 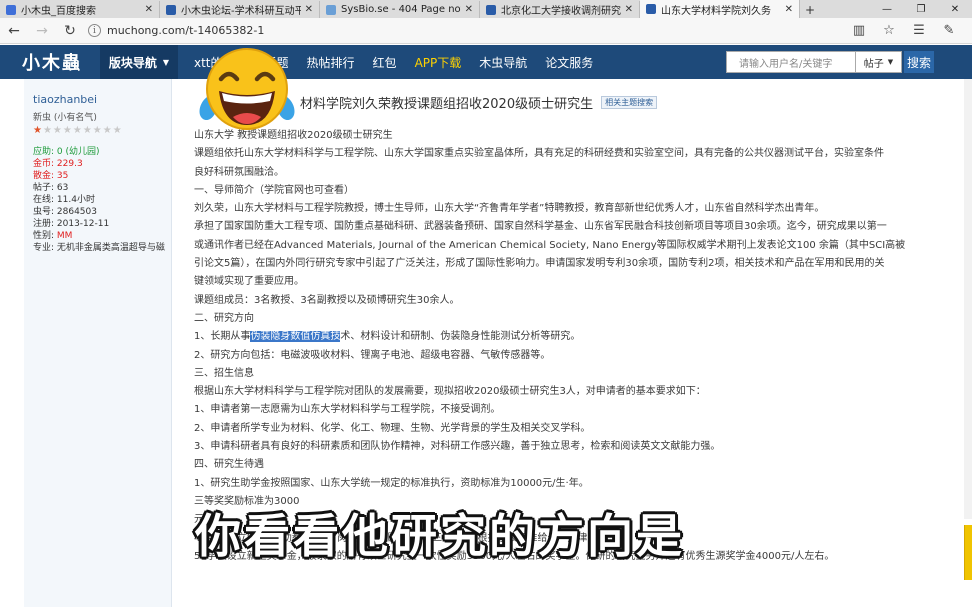 What do you see at coordinates (560, 9) in the screenshot?
I see `browser-tab: 北京化工大学接收调剂研究 ✕` at bounding box center [560, 9].